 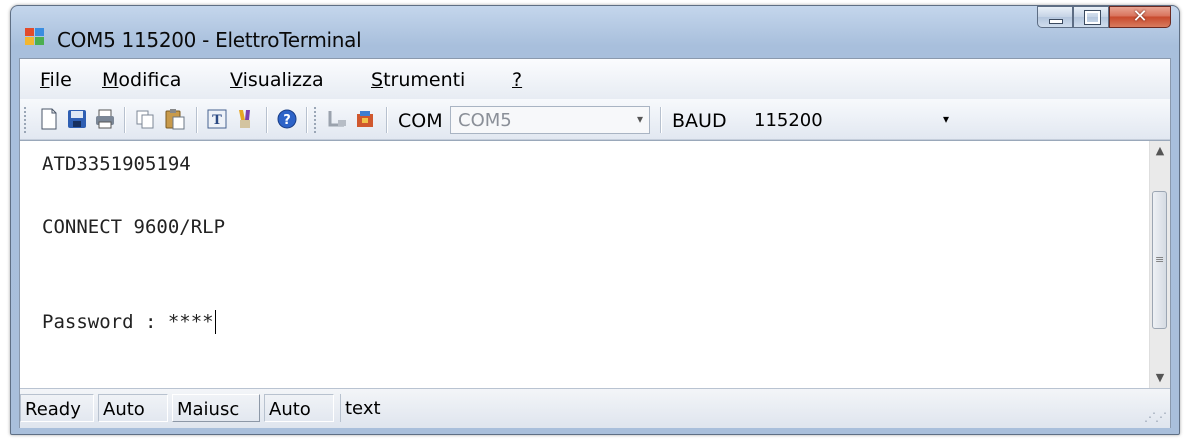 What do you see at coordinates (145, 119) in the screenshot?
I see `copy-icon` at bounding box center [145, 119].